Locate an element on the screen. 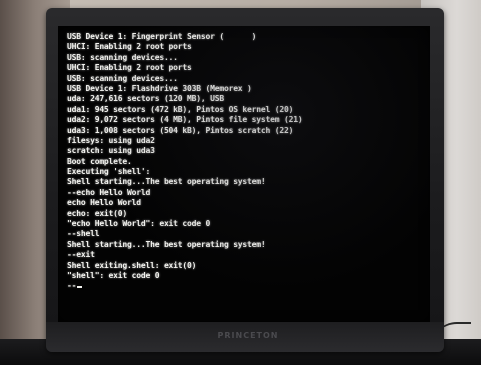 Image resolution: width=481 pixels, height=365 pixels. console-line: "shell": exit code 0 is located at coordinates (113, 275).